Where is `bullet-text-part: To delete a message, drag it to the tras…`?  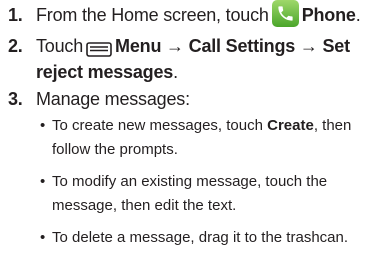 bullet-text-part: To delete a message, drag it to the tras… is located at coordinates (200, 237).